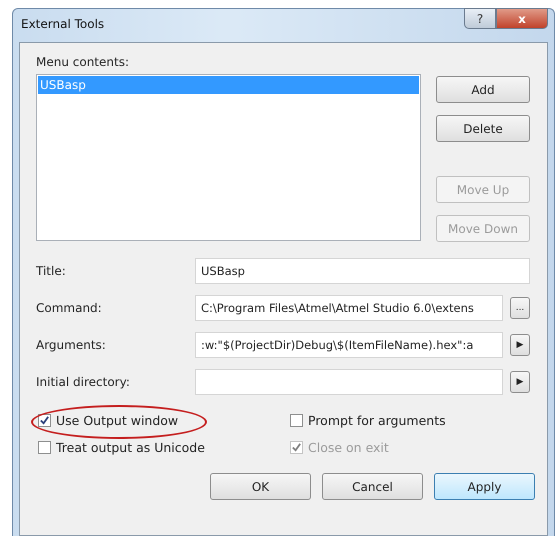 Image resolution: width=557 pixels, height=538 pixels. I want to click on input-field: USBasp, so click(362, 271).